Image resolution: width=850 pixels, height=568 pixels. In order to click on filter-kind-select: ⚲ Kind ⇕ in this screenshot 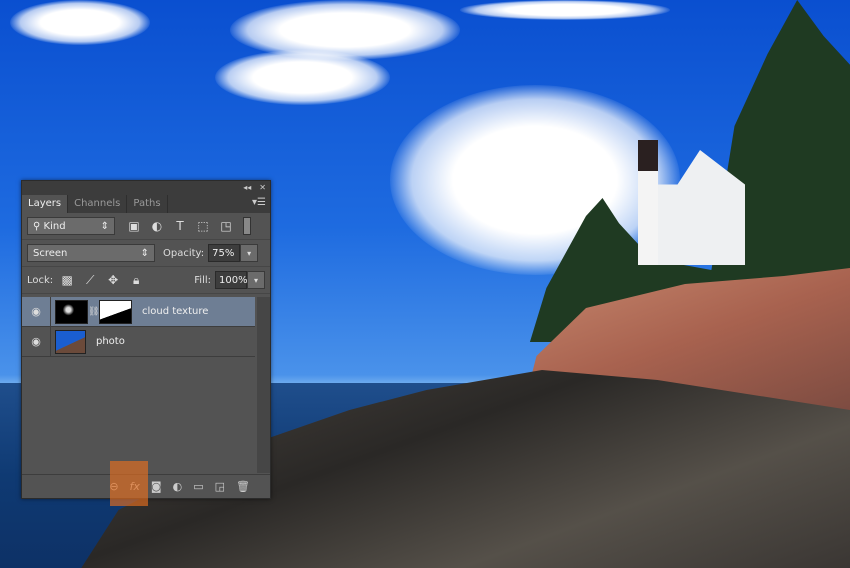, I will do `click(71, 226)`.